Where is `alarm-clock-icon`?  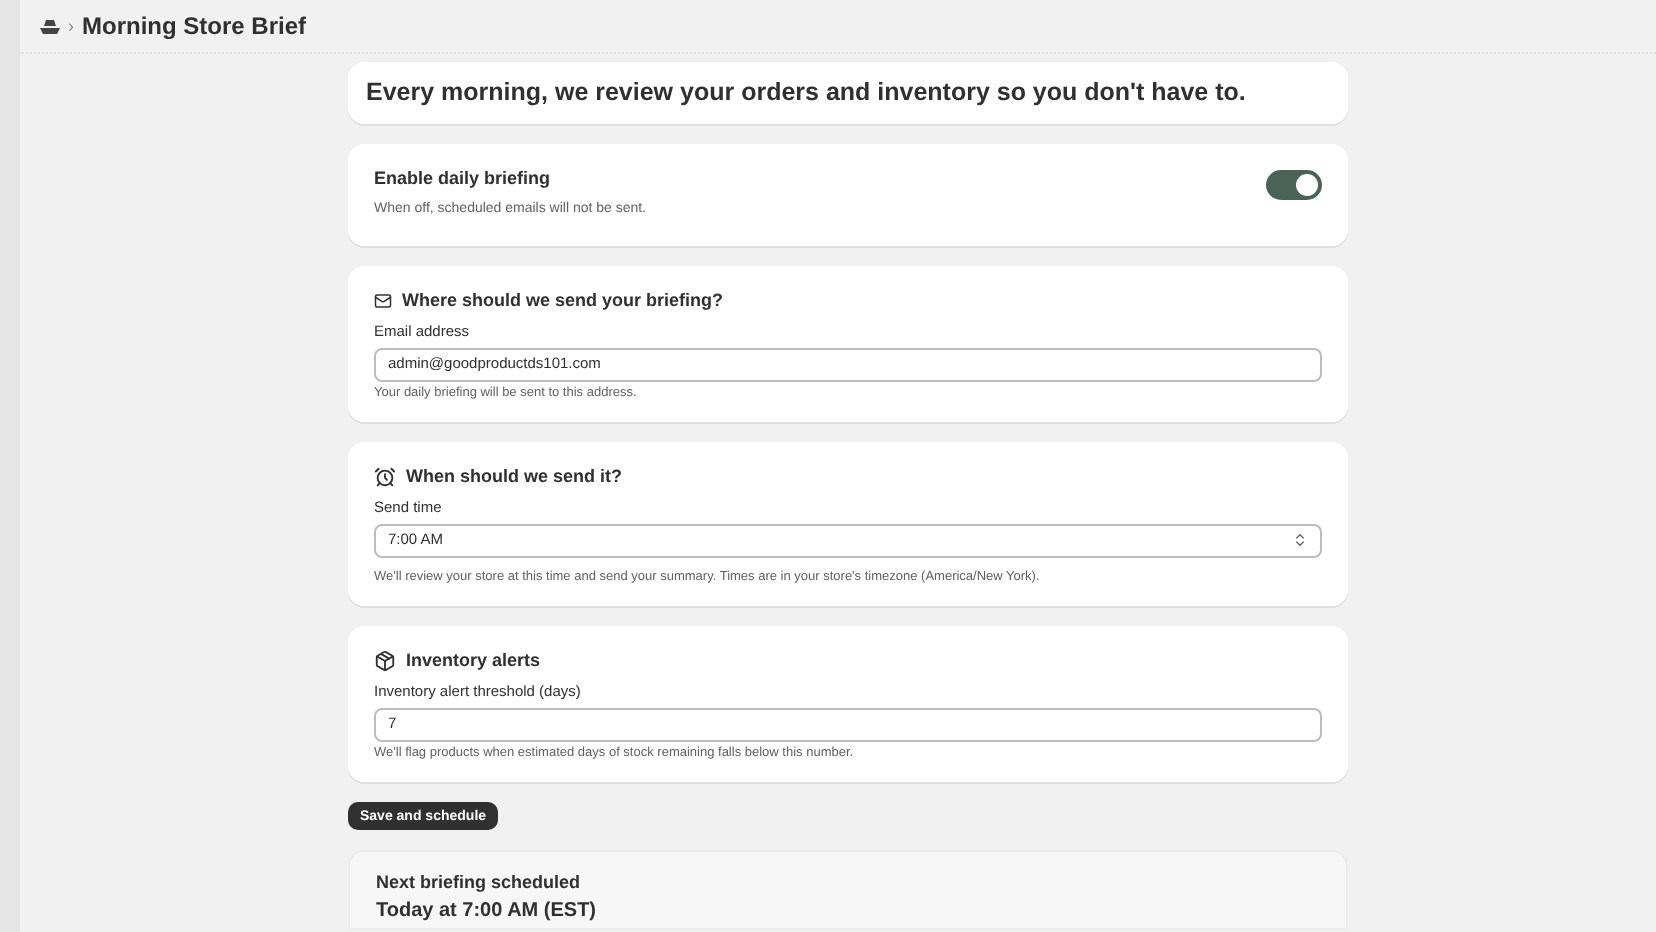
alarm-clock-icon is located at coordinates (385, 477).